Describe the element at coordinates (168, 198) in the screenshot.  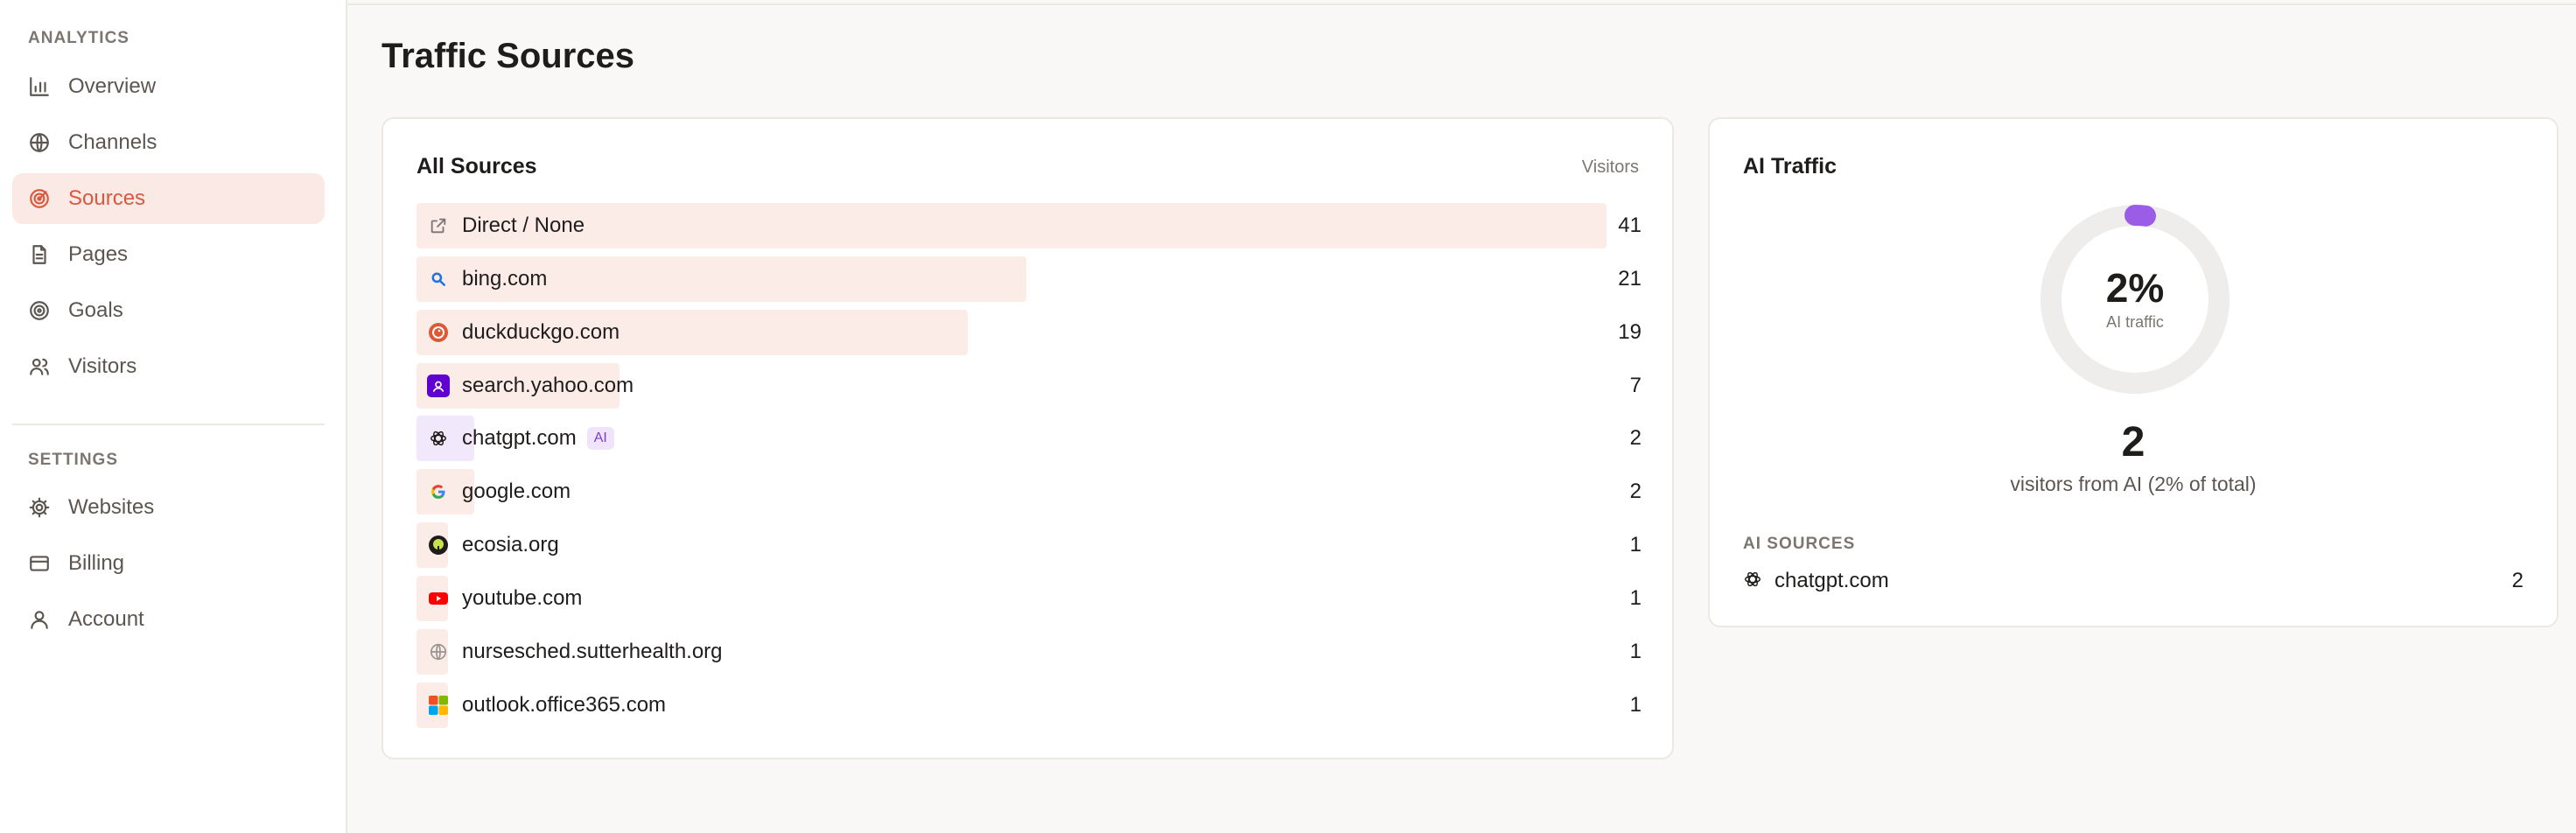
I see `sidebar-item-sources: Sources` at that location.